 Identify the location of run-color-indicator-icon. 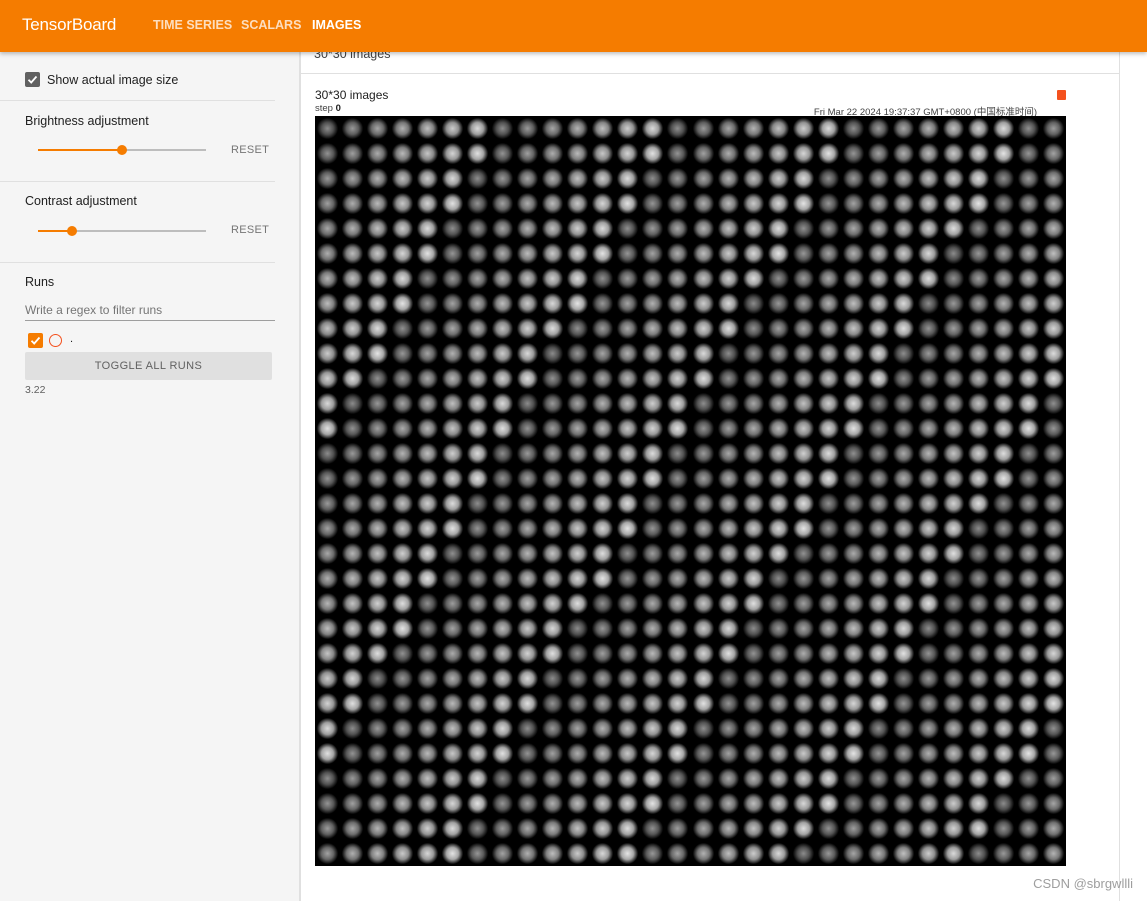
(1061, 95).